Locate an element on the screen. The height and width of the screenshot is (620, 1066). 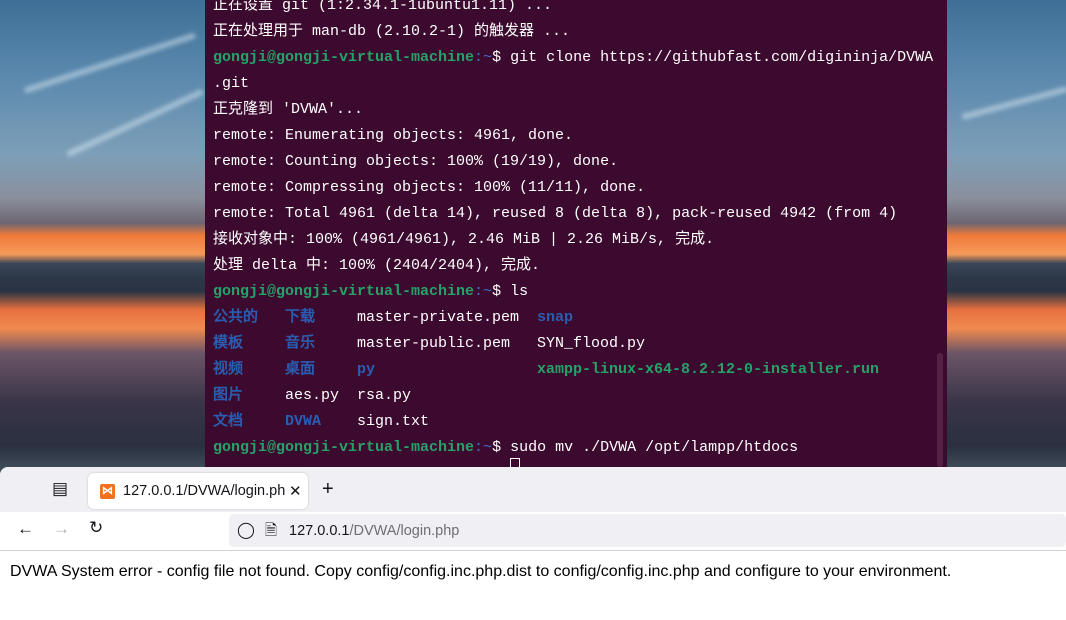
page-icon: 🗎 is located at coordinates (271, 532).